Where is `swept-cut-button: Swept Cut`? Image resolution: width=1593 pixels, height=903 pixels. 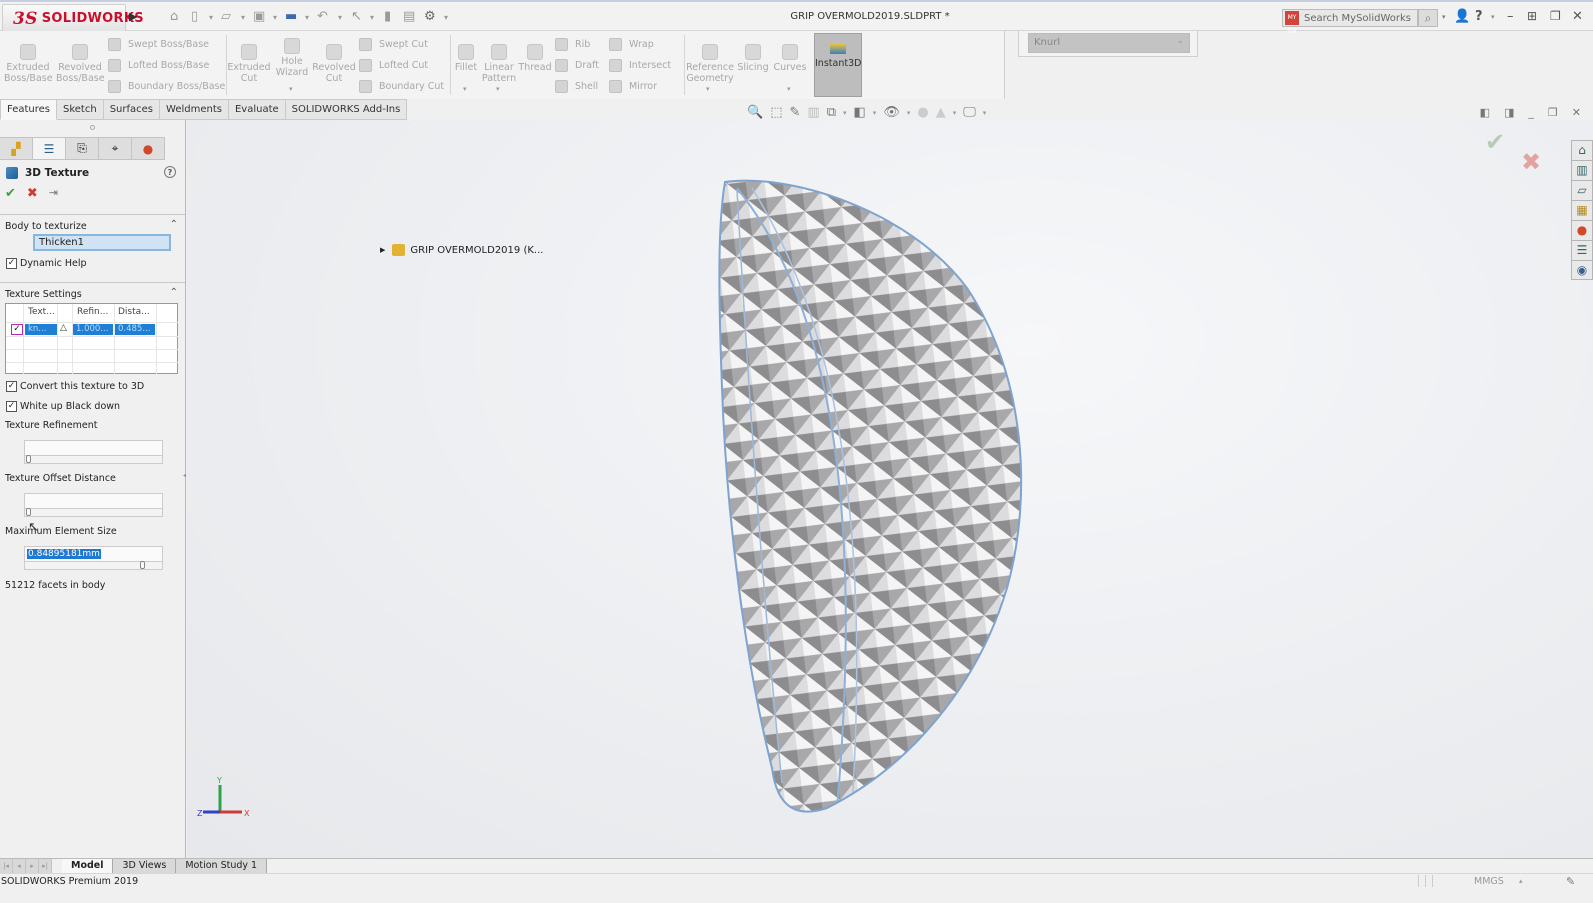
swept-cut-button: Swept Cut is located at coordinates (393, 44).